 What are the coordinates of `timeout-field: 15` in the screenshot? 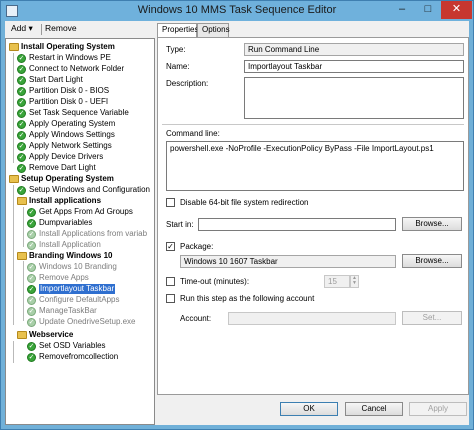 It's located at (337, 281).